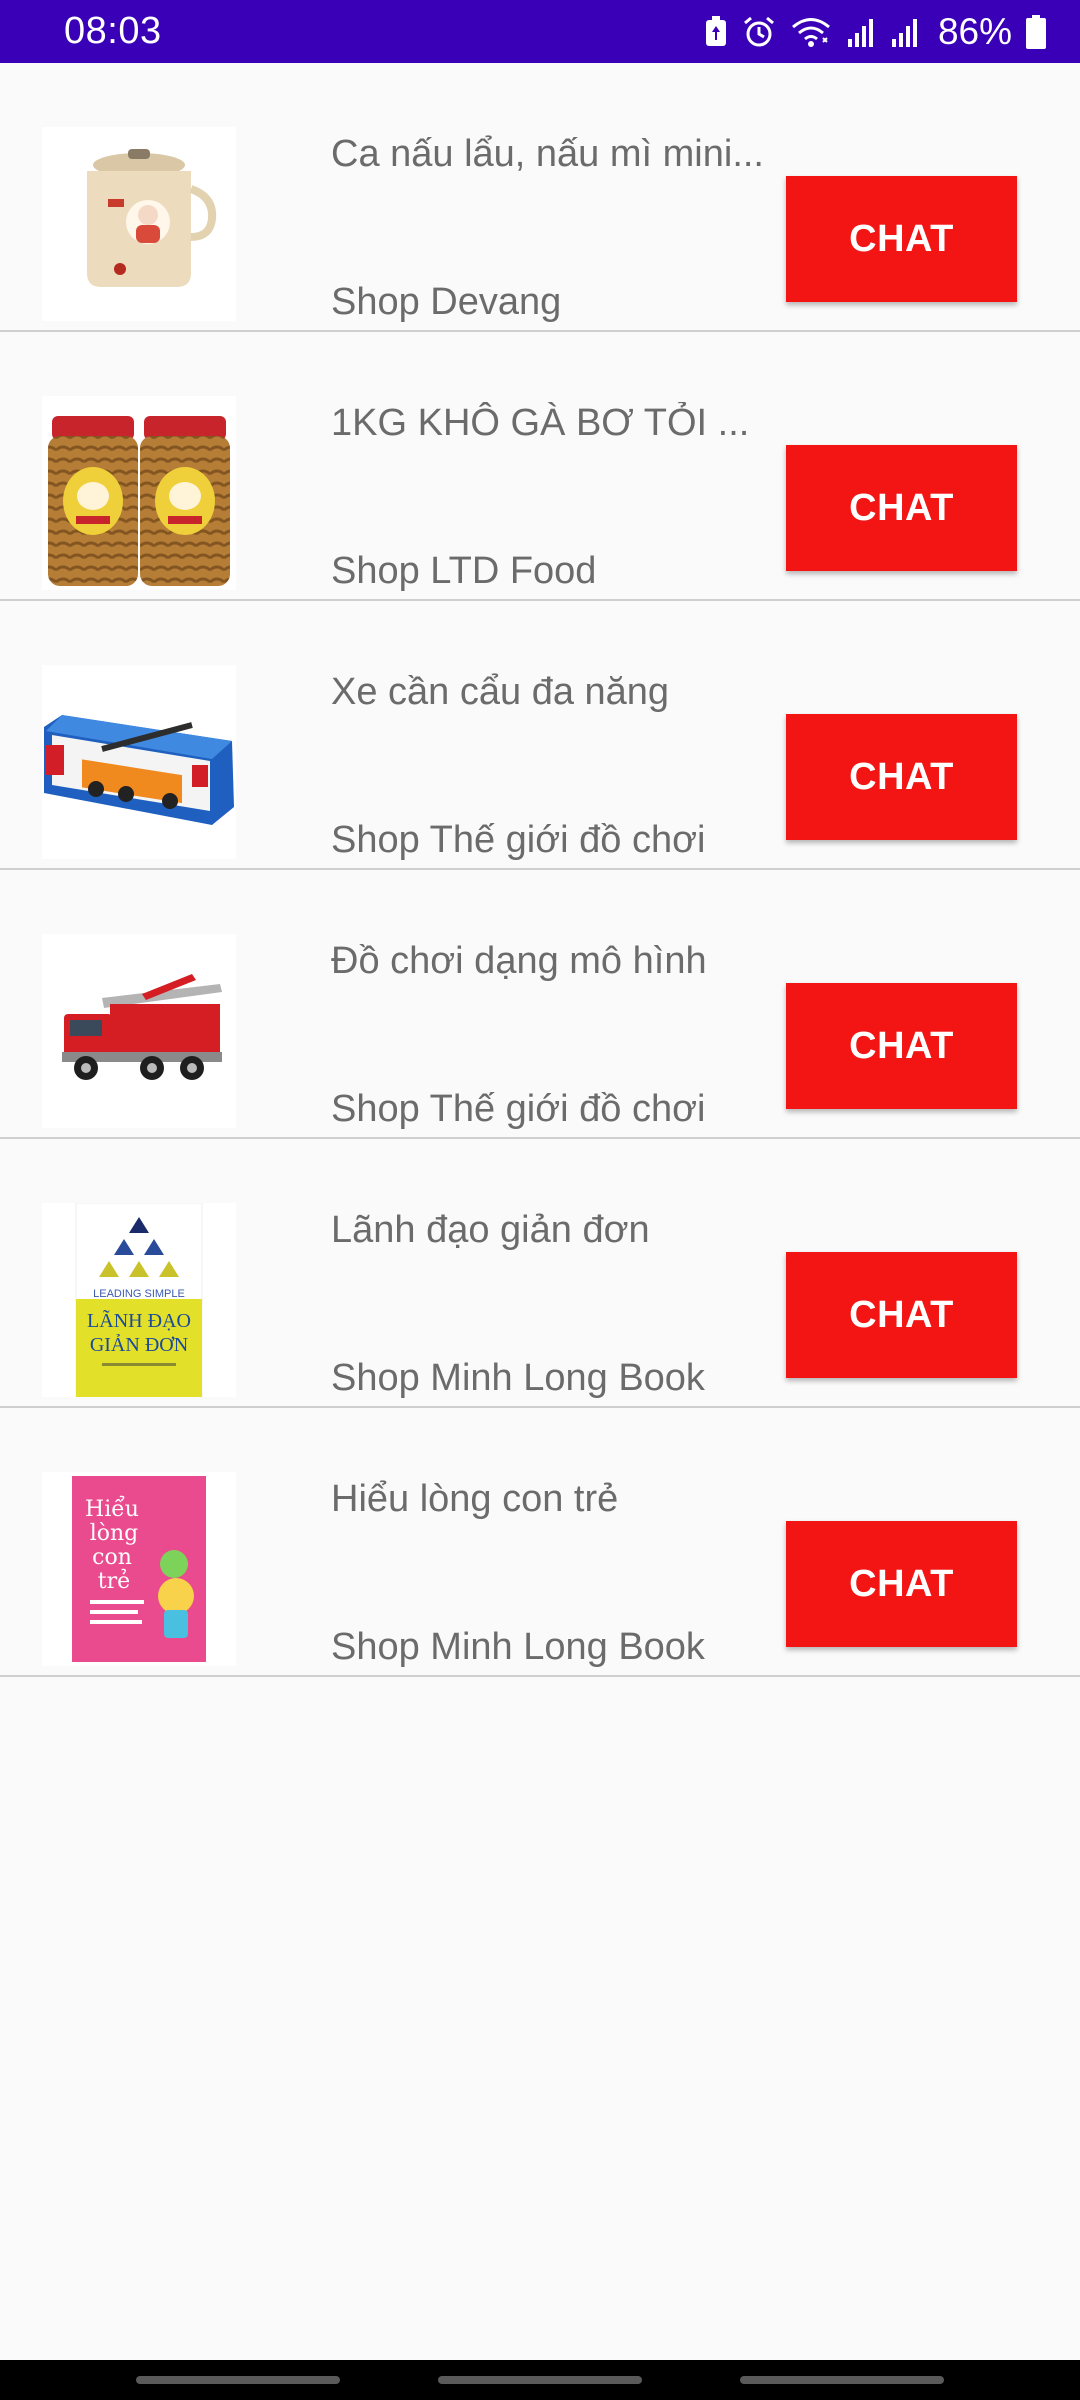 The height and width of the screenshot is (2400, 1080). What do you see at coordinates (842, 2380) in the screenshot?
I see `nav-back-handle` at bounding box center [842, 2380].